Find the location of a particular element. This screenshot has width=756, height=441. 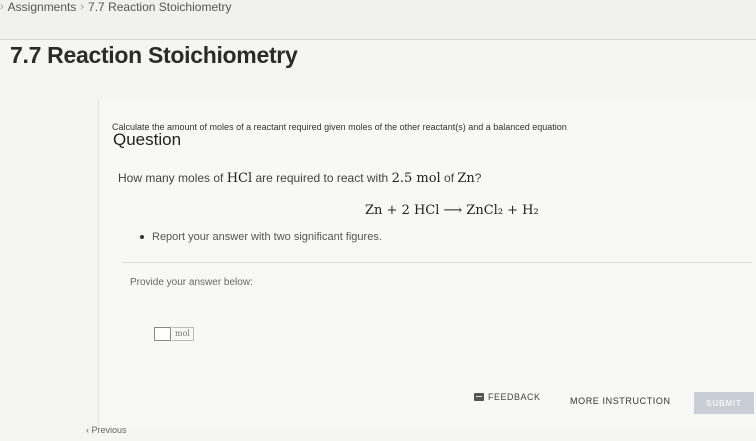

answer-unit: mol is located at coordinates (183, 334).